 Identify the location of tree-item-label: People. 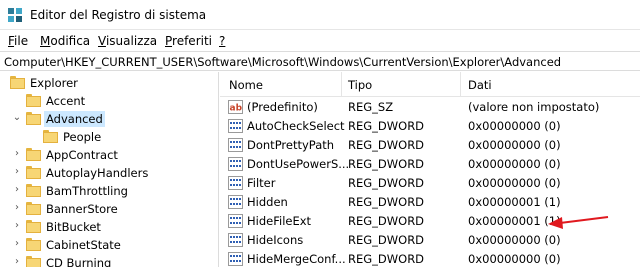
(82, 137).